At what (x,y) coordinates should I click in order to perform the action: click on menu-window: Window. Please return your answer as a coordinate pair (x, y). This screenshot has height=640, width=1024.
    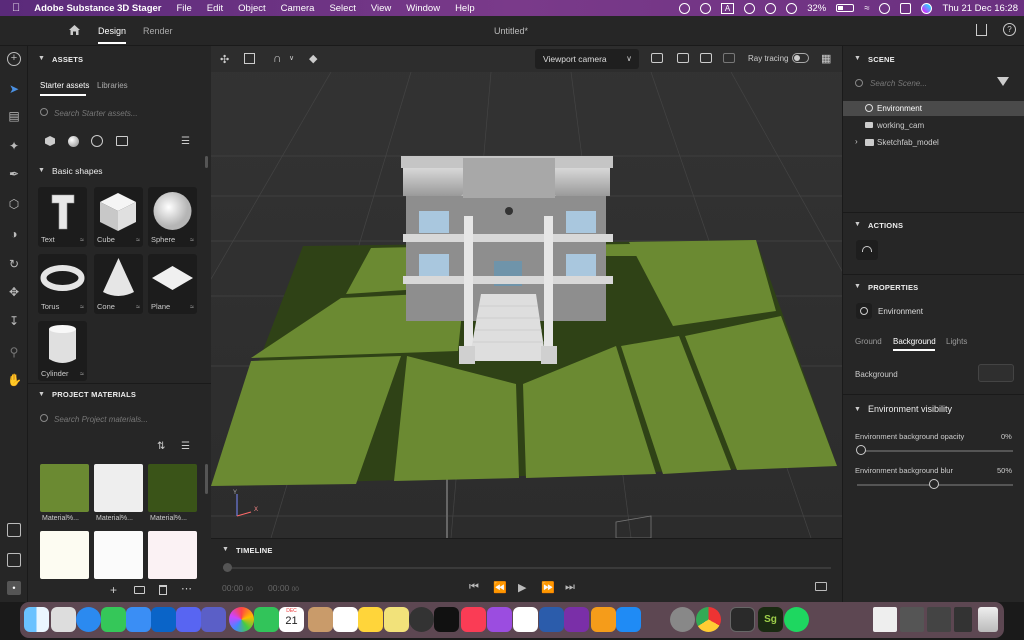
    Looking at the image, I should click on (423, 8).